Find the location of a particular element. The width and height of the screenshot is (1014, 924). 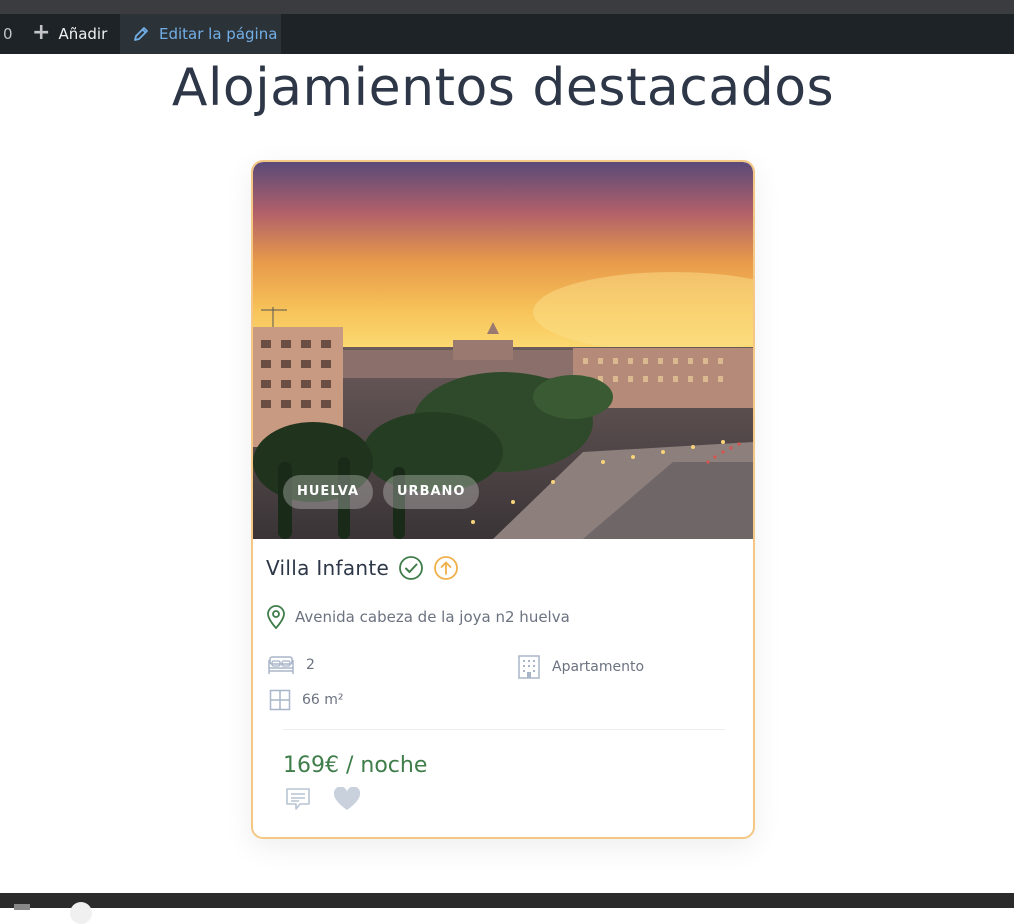

bedrooms-value: 2 is located at coordinates (310, 665).